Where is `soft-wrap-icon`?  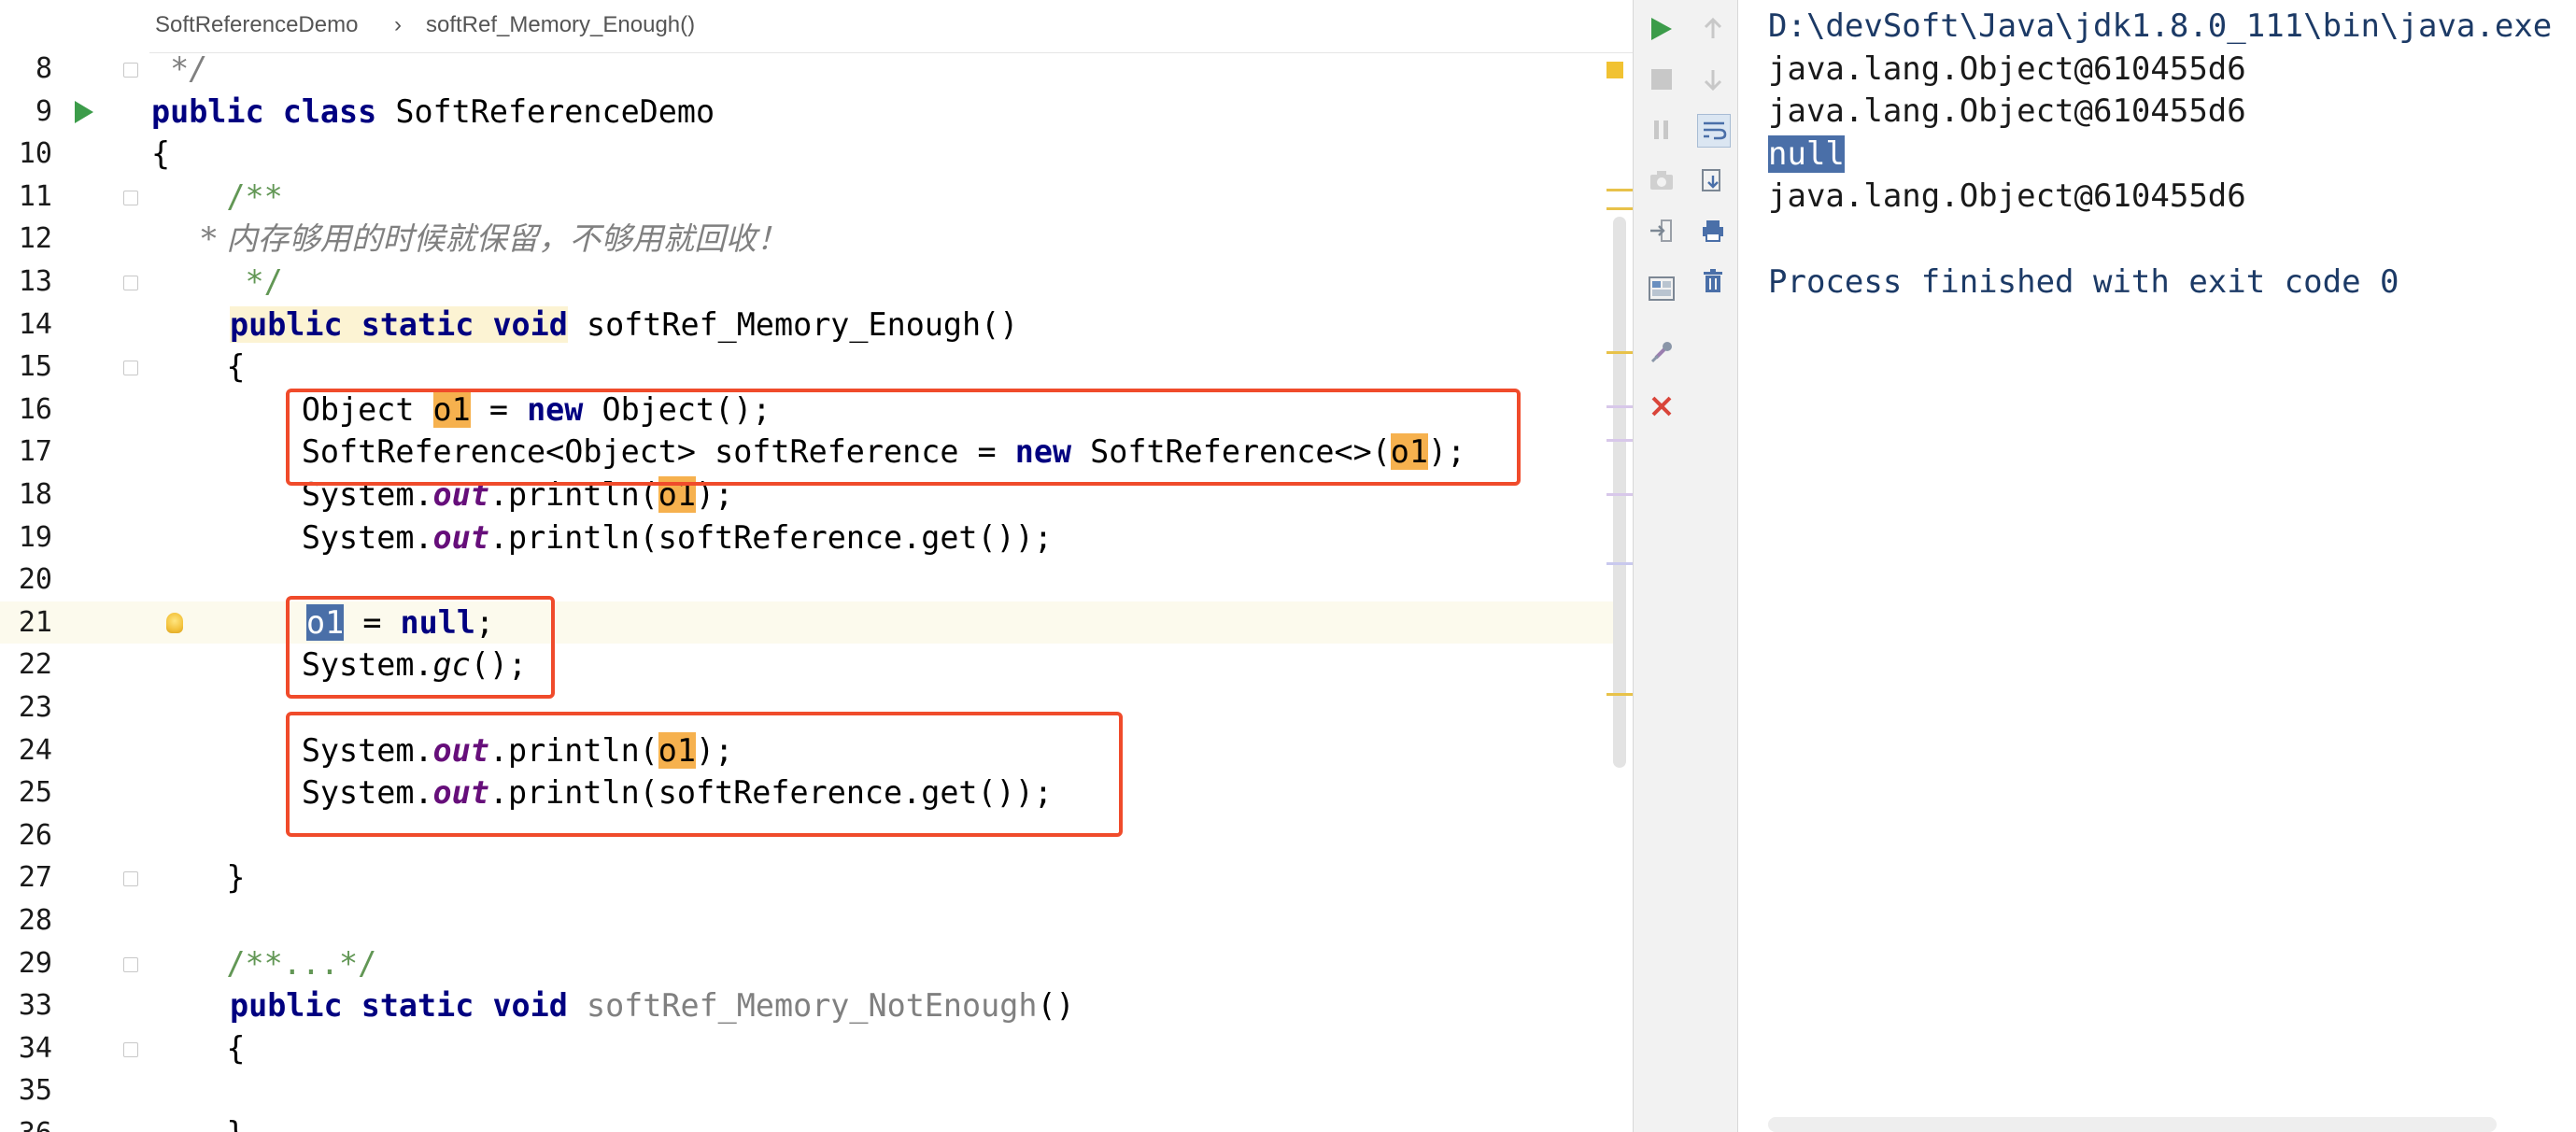 soft-wrap-icon is located at coordinates (1714, 131).